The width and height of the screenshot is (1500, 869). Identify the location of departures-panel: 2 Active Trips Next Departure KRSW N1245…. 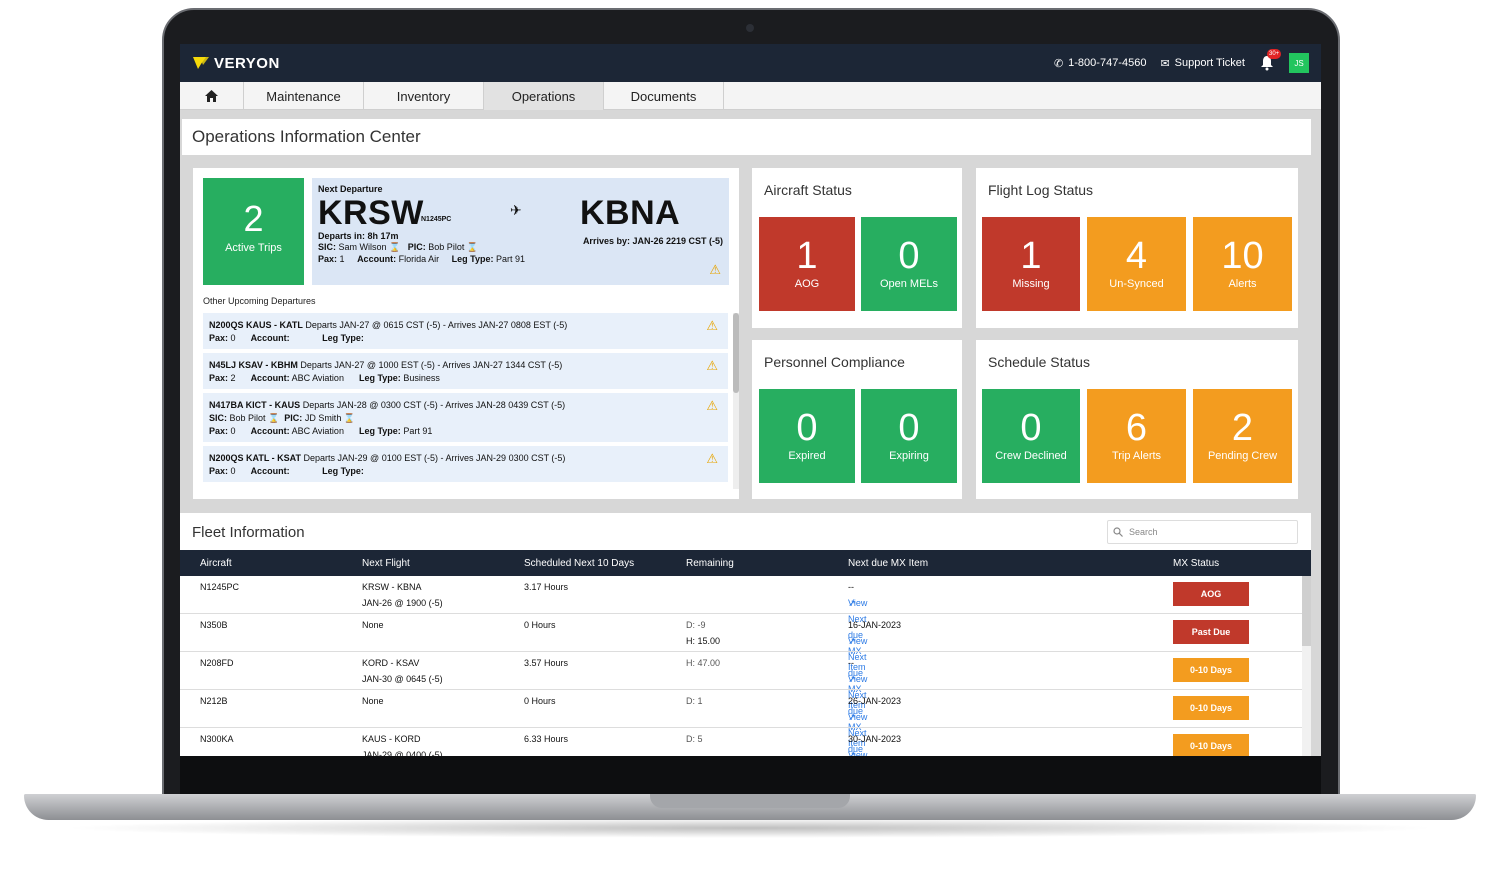
(466, 333).